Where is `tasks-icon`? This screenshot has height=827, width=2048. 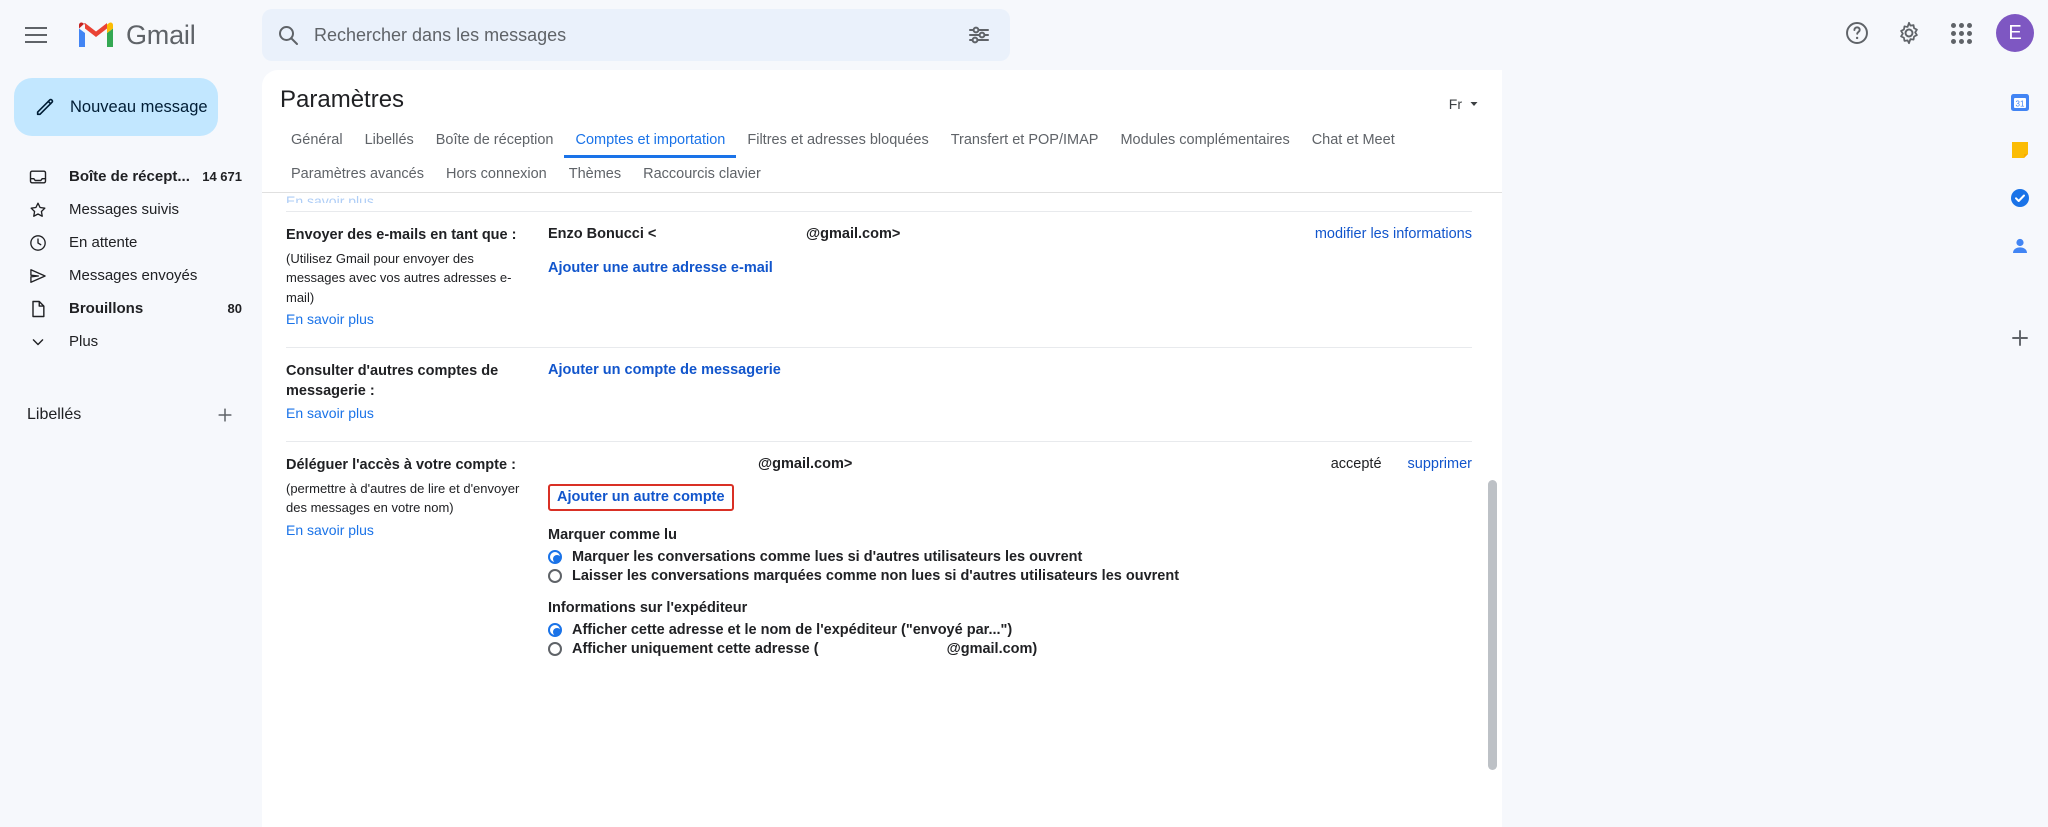 tasks-icon is located at coordinates (2020, 198).